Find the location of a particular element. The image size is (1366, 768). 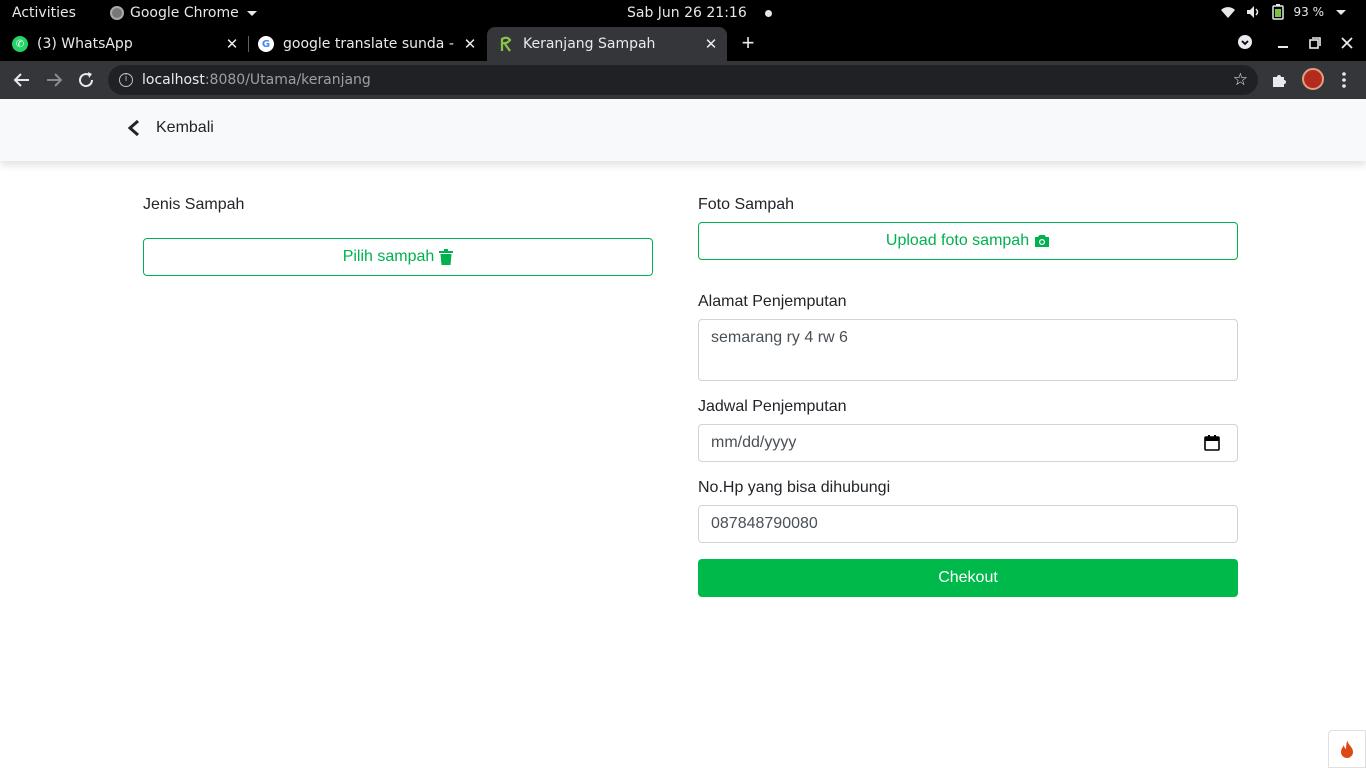

jadwal-date-input: mm/dd/yyyy is located at coordinates (968, 443).